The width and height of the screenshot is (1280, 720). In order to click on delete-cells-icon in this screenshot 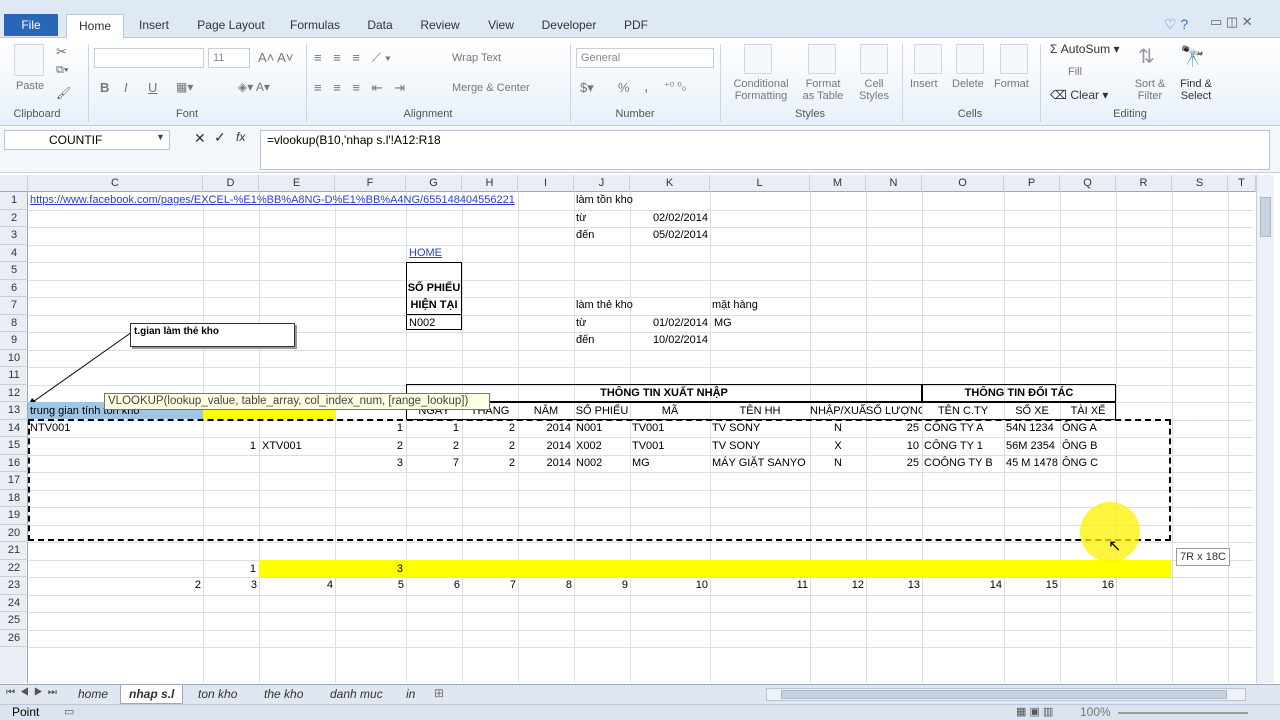, I will do `click(970, 59)`.